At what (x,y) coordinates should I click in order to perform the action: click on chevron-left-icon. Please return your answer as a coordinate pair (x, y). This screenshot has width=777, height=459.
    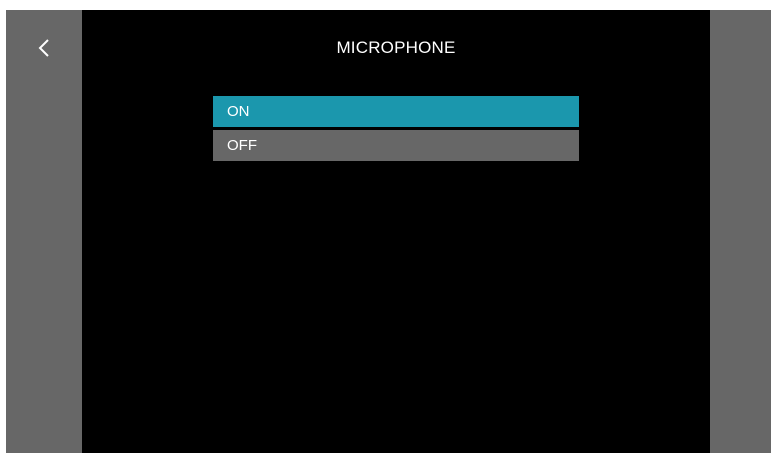
    Looking at the image, I should click on (43, 48).